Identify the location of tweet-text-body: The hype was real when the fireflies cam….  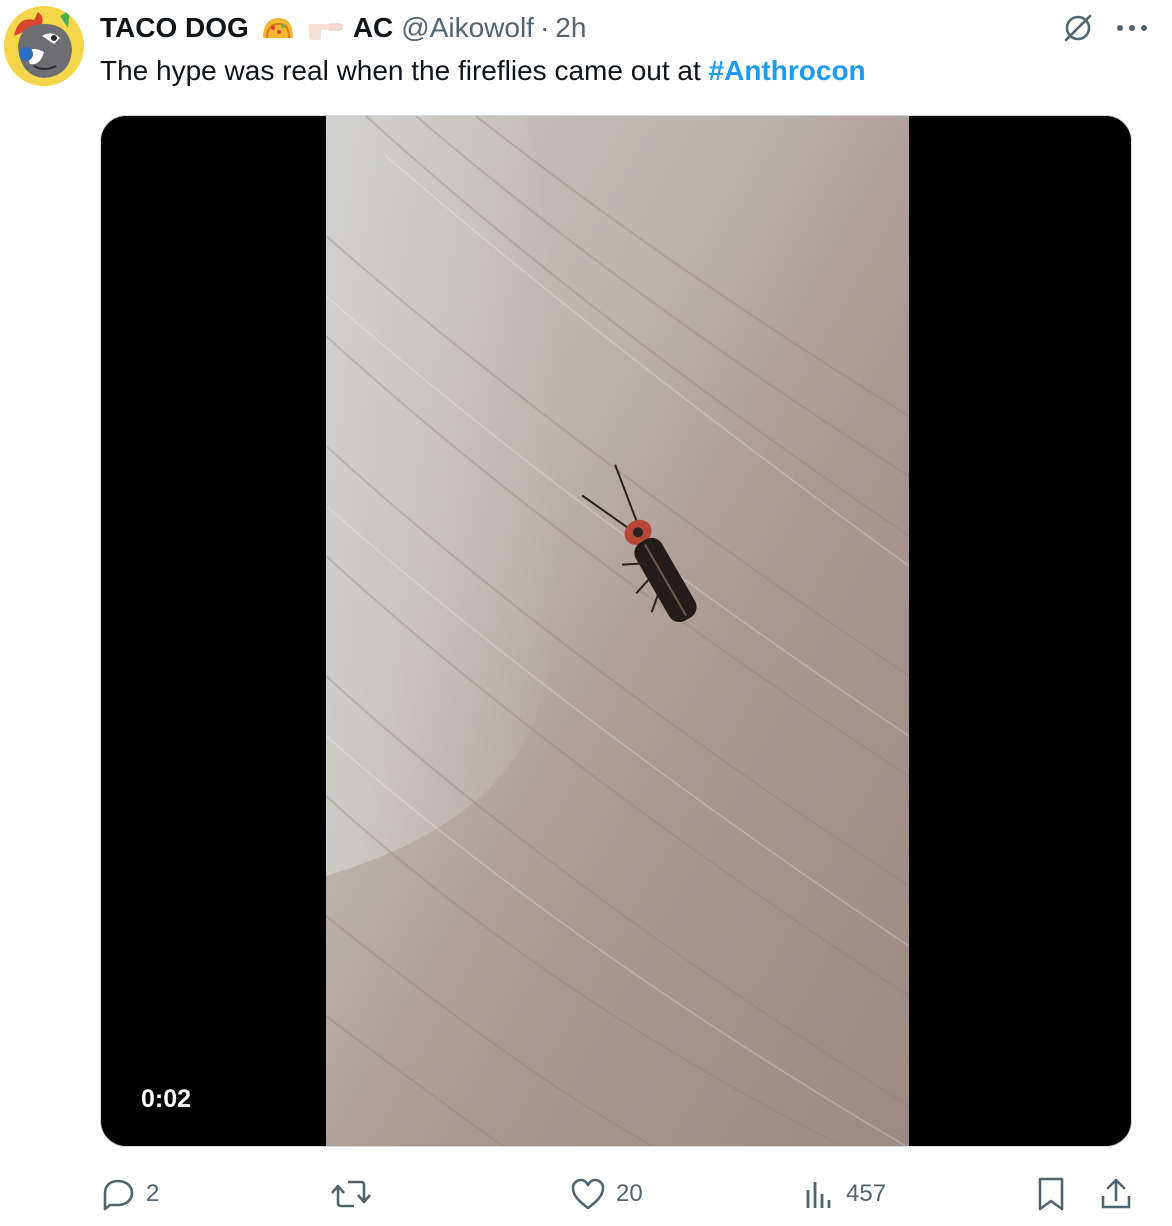
(404, 70).